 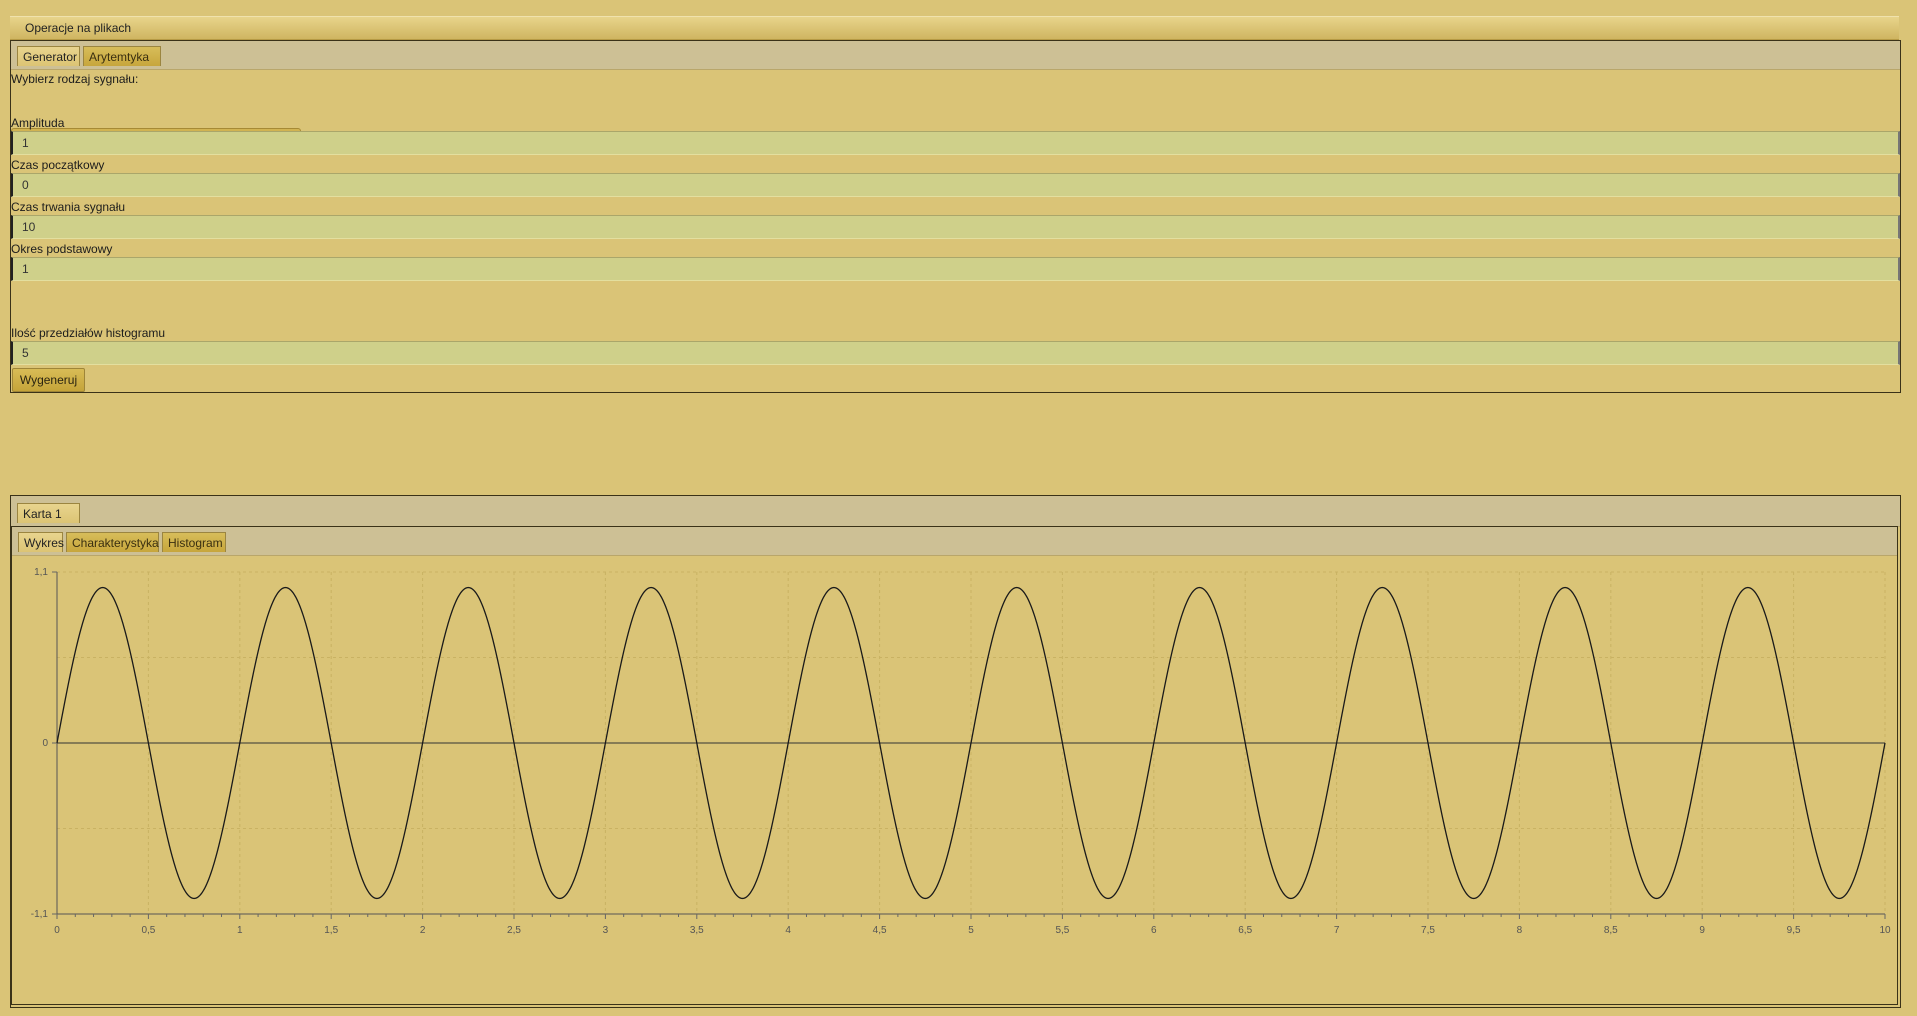 I want to click on x-tick-label: 6,5, so click(x=1245, y=930).